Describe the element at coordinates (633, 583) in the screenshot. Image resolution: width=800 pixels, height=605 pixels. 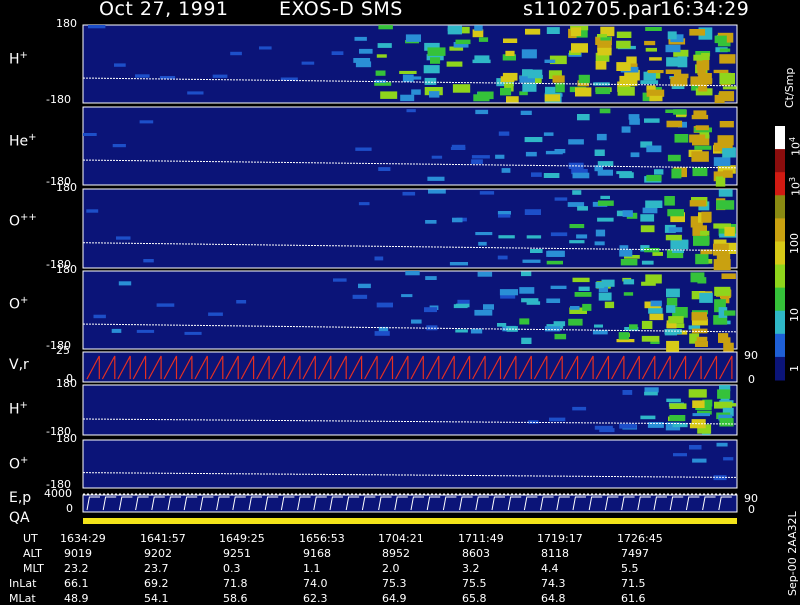
I see `ephemeris-cell: 71.5` at that location.